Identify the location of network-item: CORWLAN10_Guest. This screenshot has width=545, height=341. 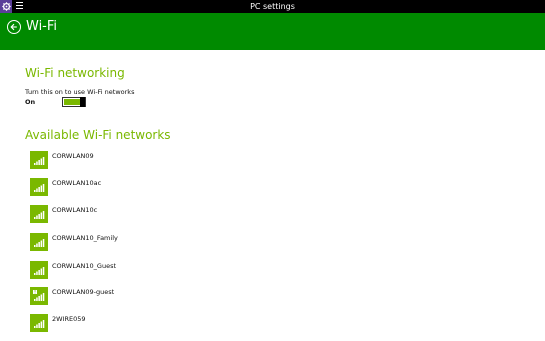
(180, 270).